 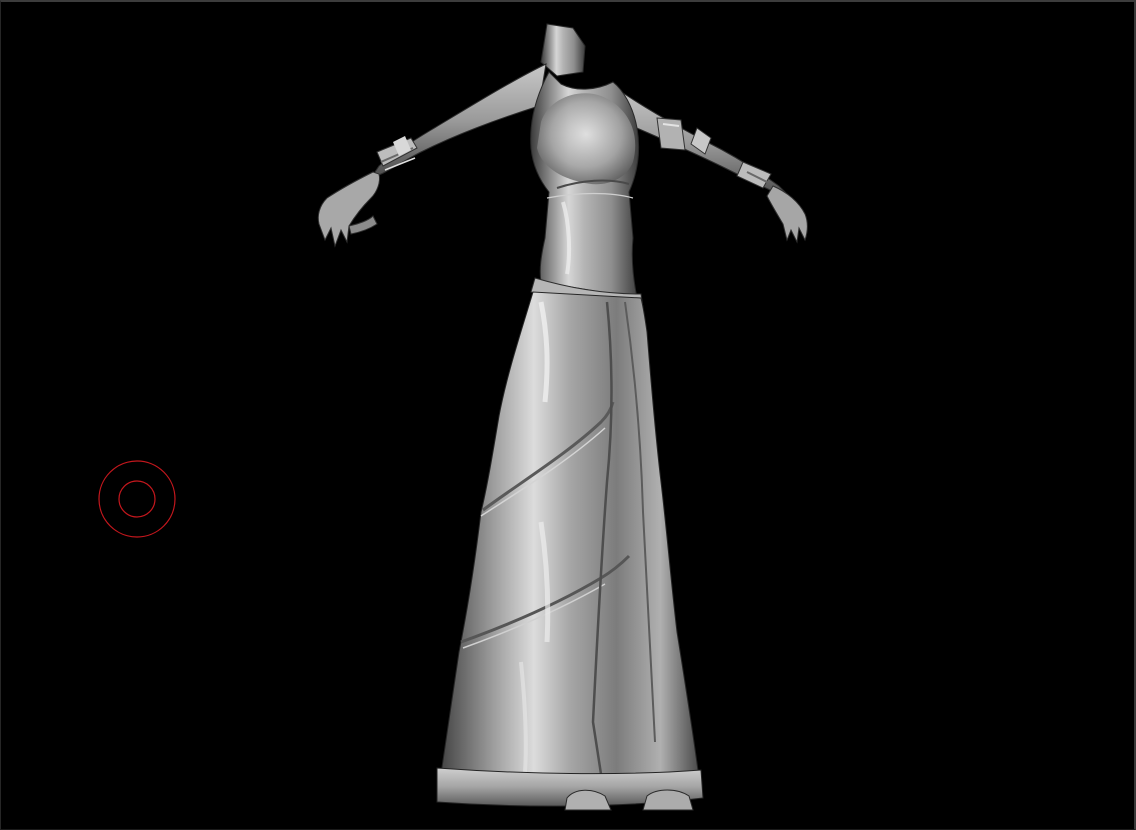 I want to click on left-hand, so click(x=348, y=209).